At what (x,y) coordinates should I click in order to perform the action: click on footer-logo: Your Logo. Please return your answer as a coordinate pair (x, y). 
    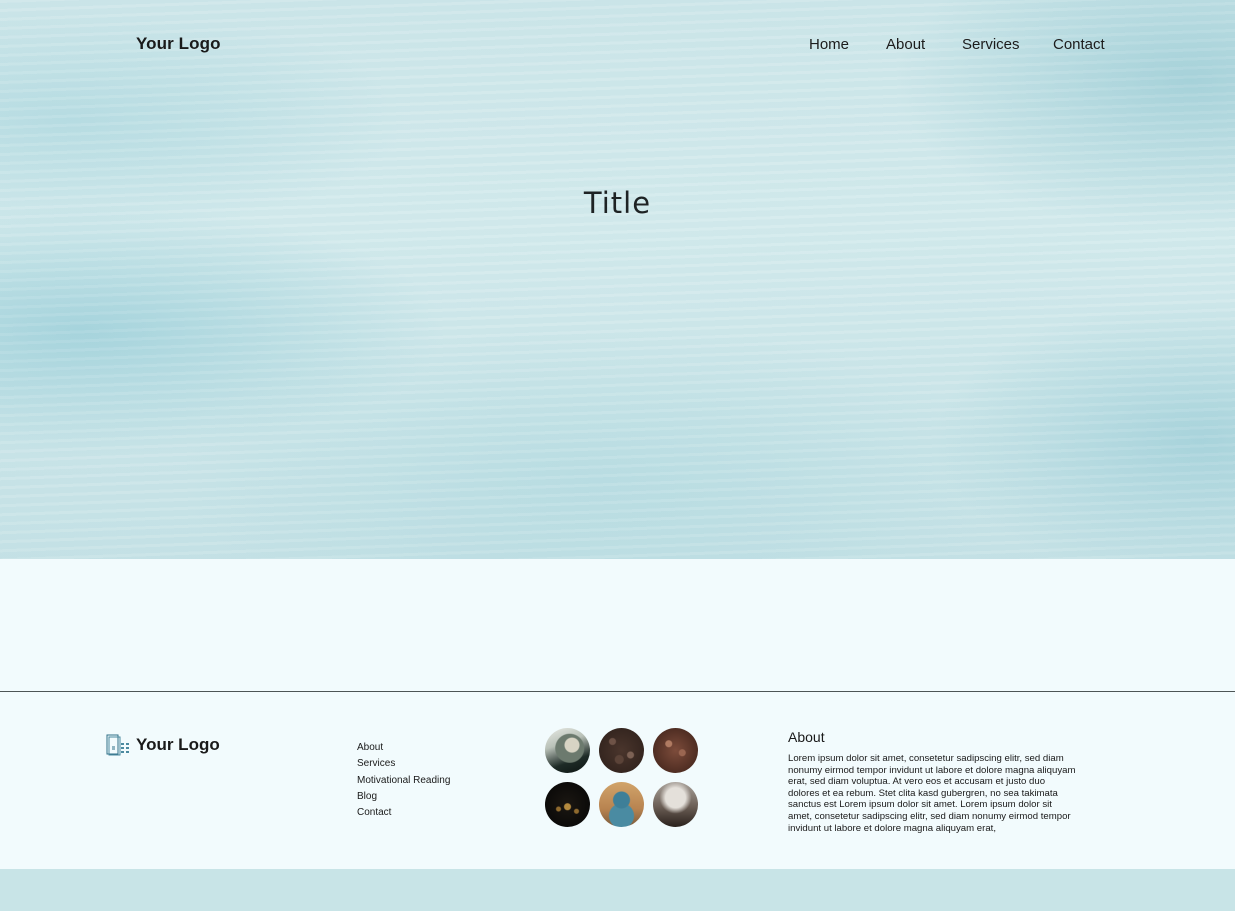
    Looking at the image, I should click on (163, 745).